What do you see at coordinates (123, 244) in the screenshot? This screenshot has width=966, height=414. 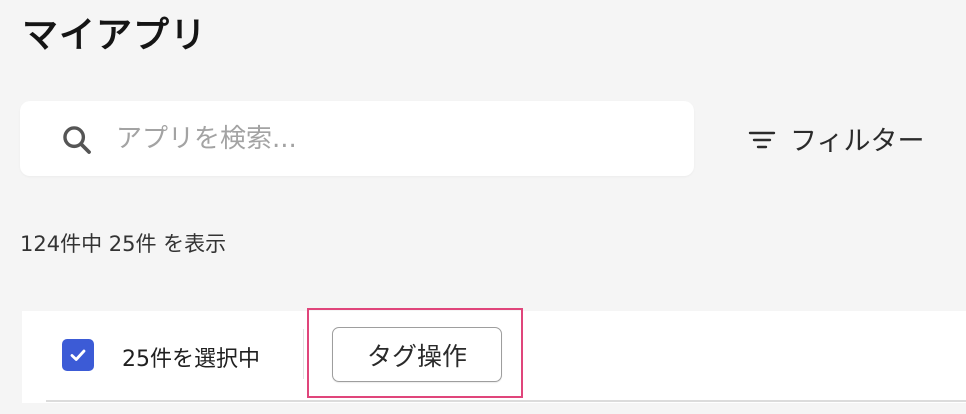 I see `result-count: 124件中 25件 を表示` at bounding box center [123, 244].